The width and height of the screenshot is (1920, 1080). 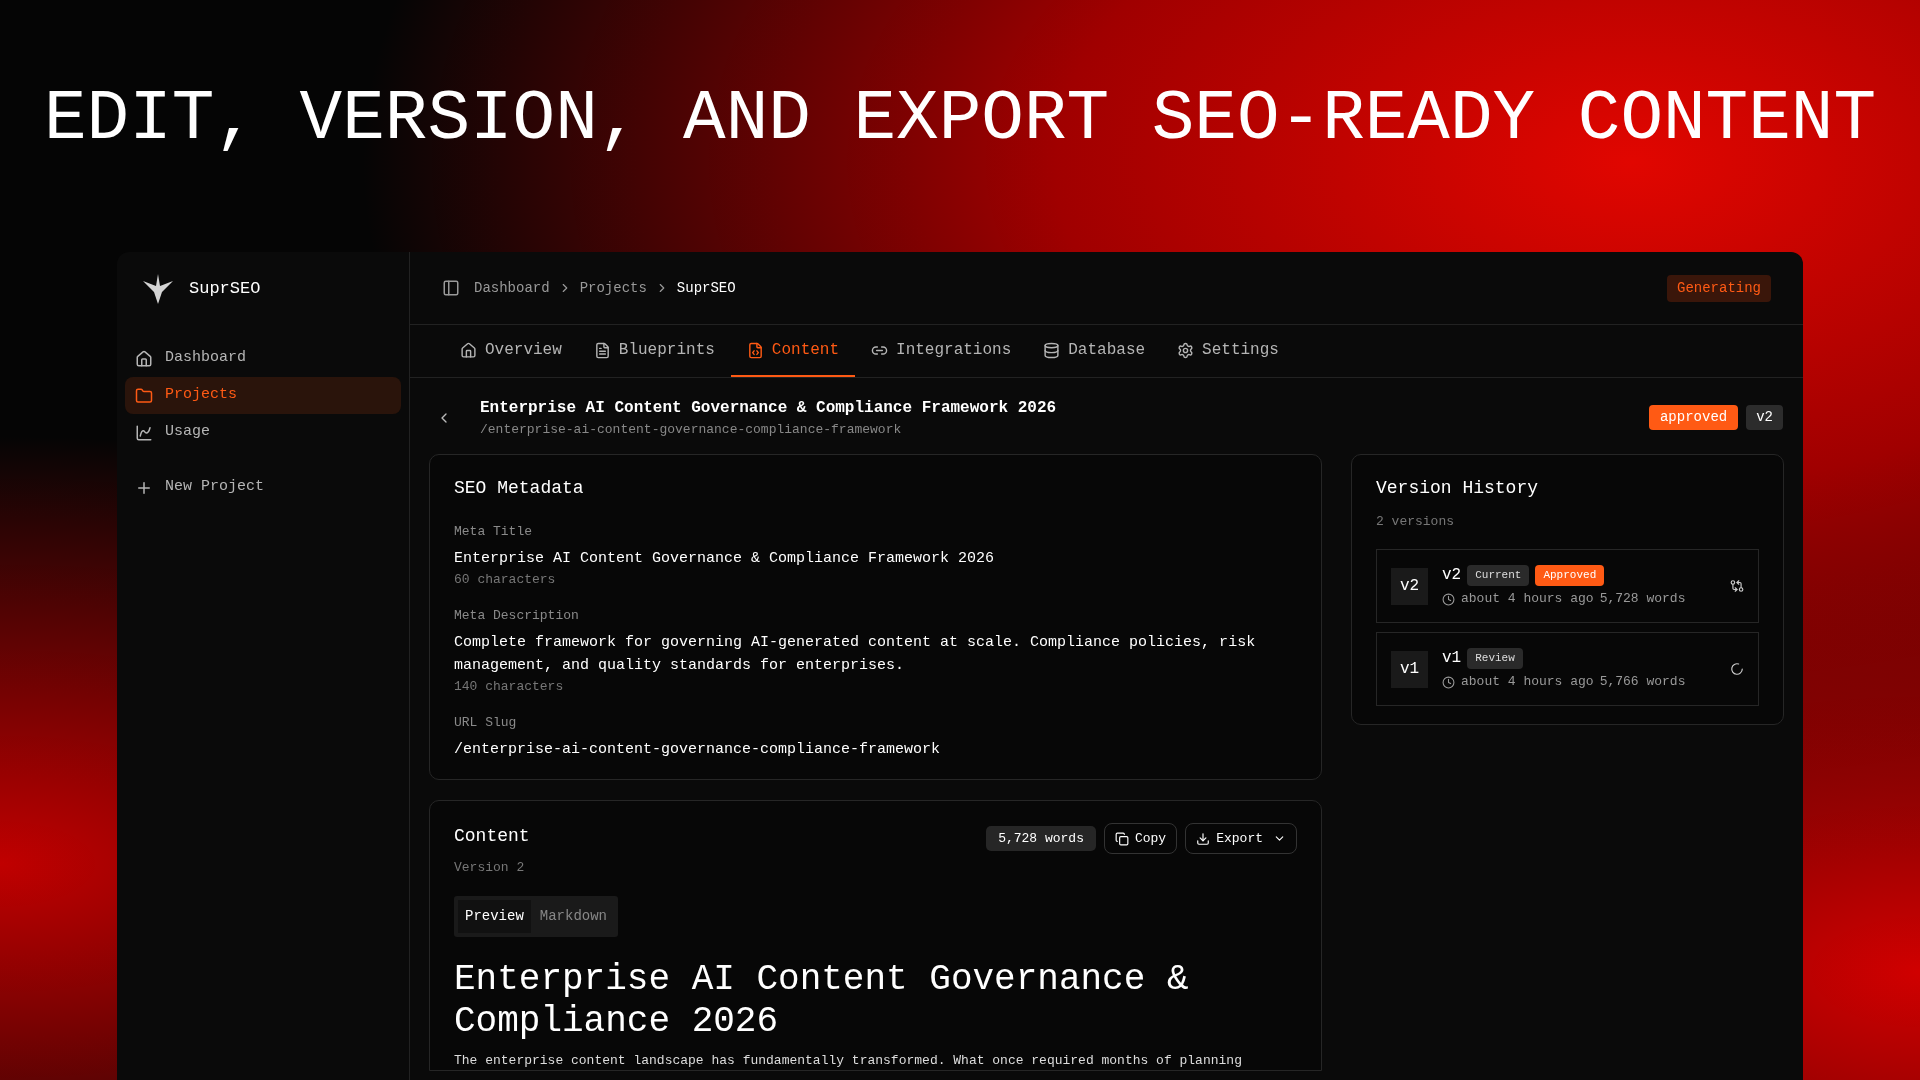 I want to click on version-row: v2 v2 Current Approved about 4 hours ago 5,728 words, so click(x=1567, y=586).